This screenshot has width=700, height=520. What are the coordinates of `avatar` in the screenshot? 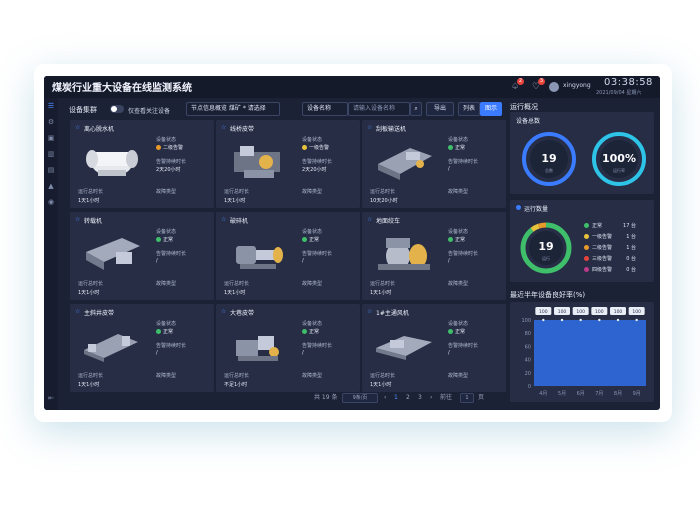 It's located at (554, 87).